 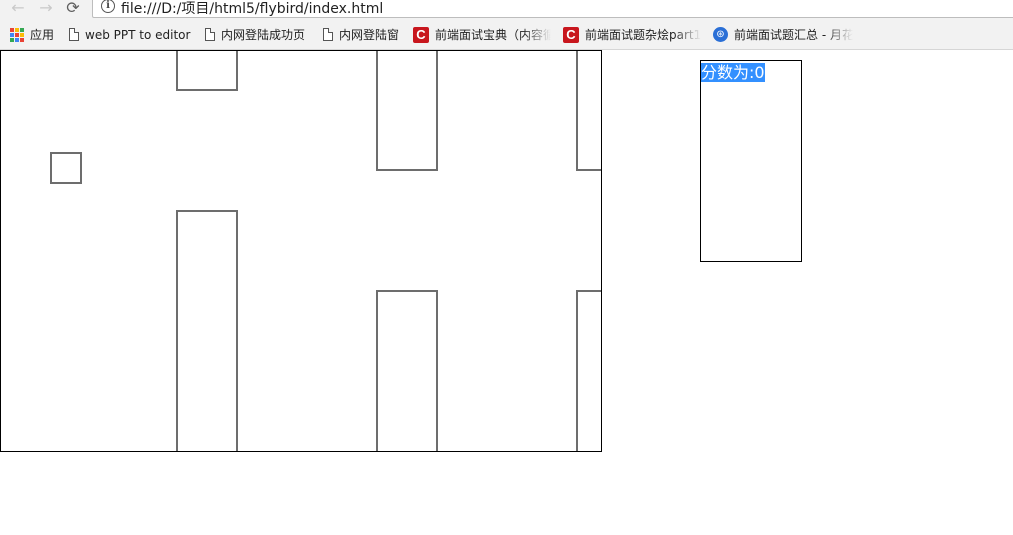 What do you see at coordinates (73, 8) in the screenshot?
I see `reload-icon: ⟳` at bounding box center [73, 8].